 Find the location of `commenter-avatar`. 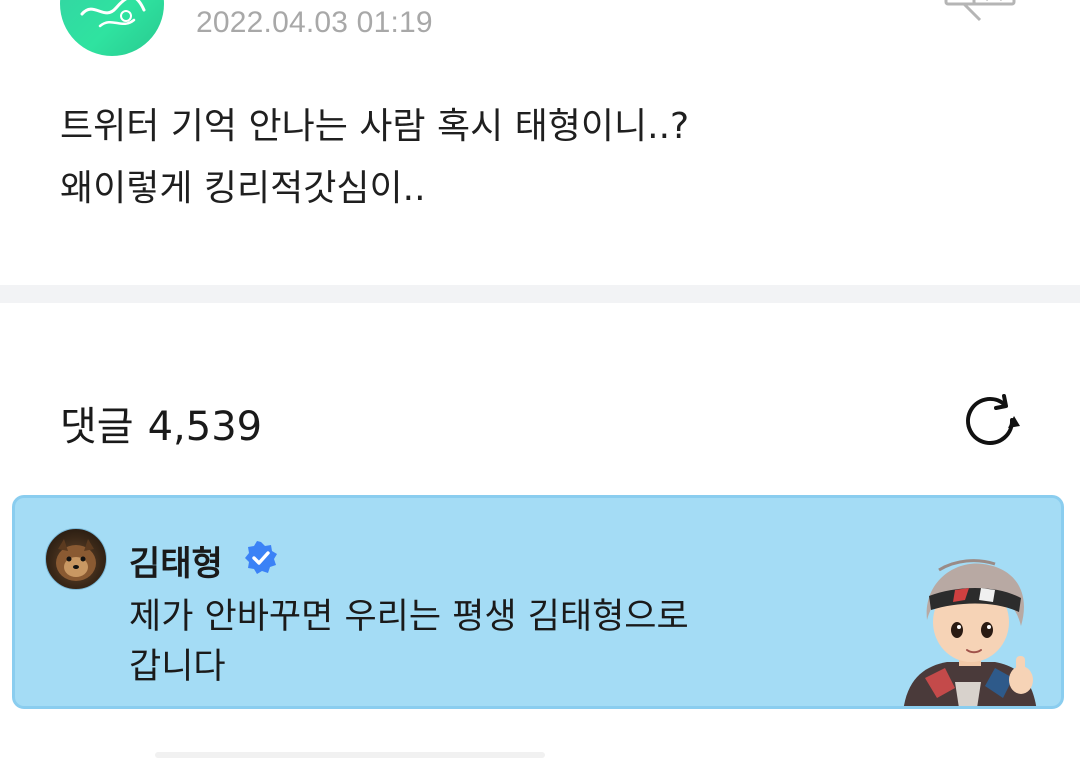

commenter-avatar is located at coordinates (76, 559).